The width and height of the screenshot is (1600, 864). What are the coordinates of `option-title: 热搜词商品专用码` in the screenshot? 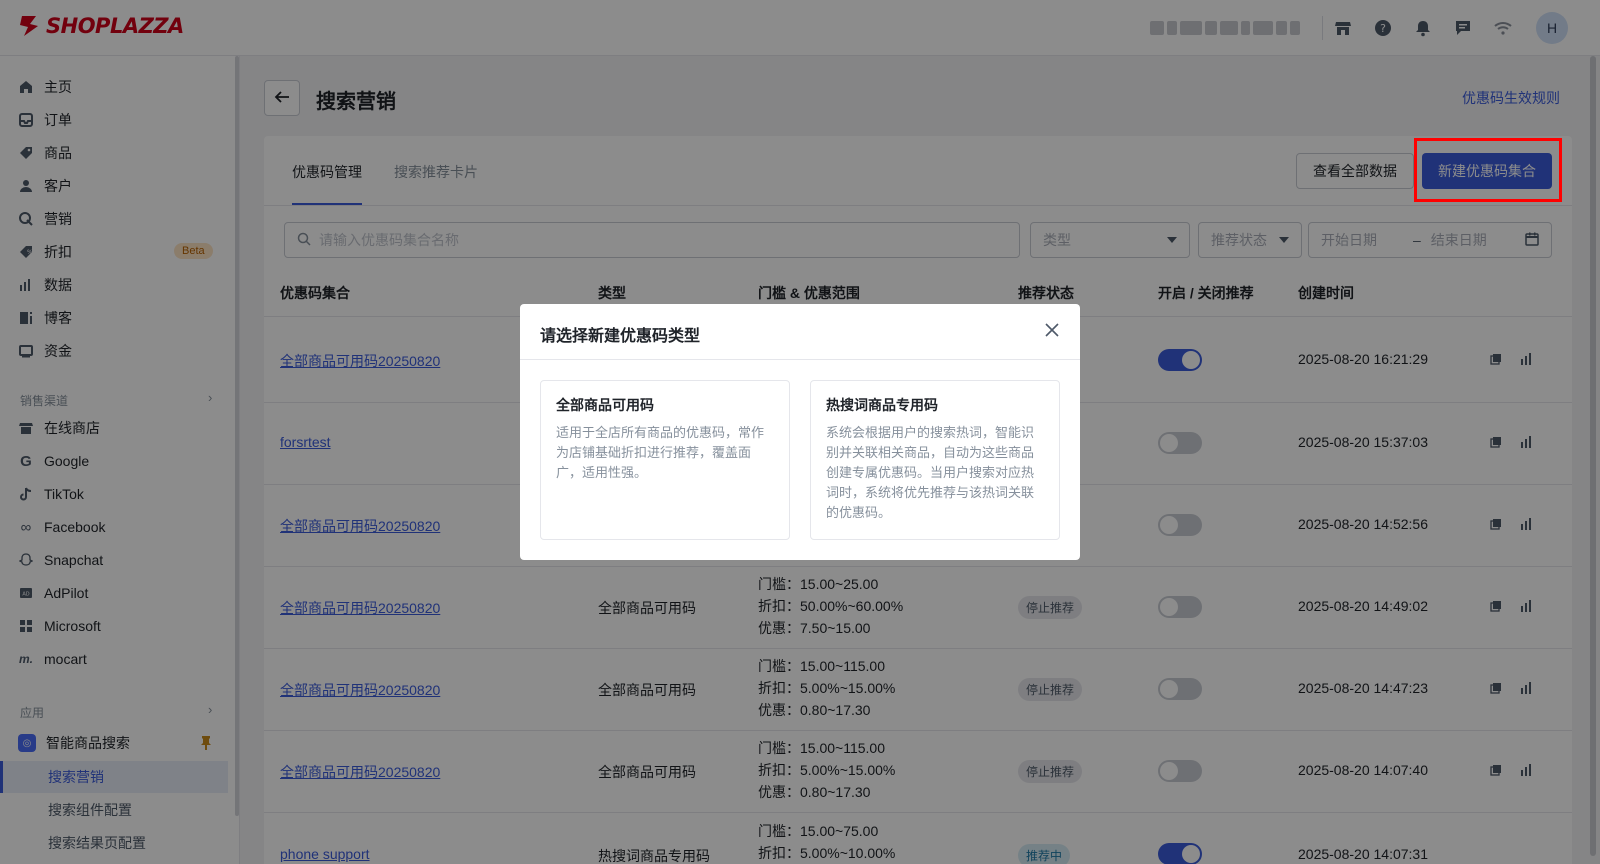 It's located at (882, 405).